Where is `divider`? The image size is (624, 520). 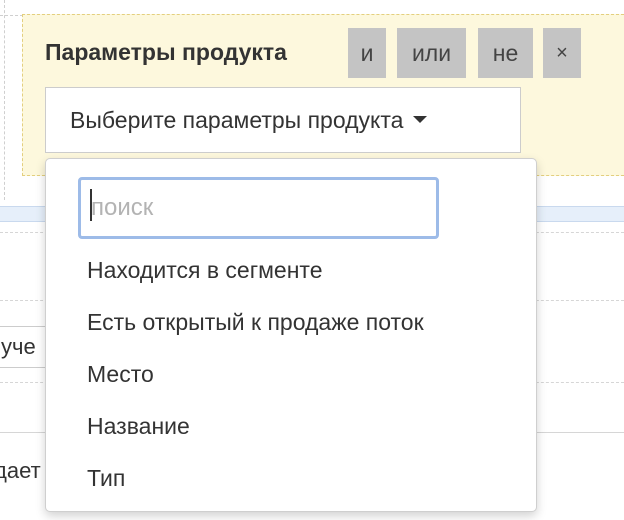
divider is located at coordinates (2, 100).